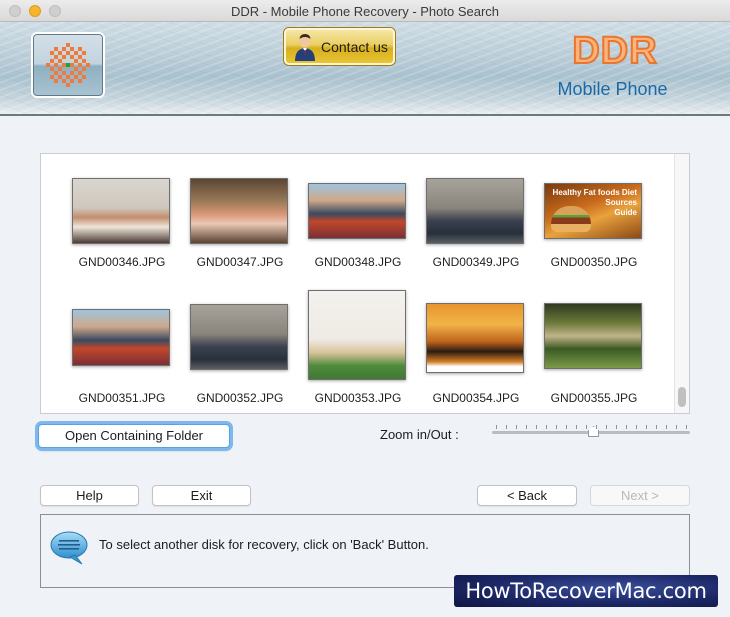  What do you see at coordinates (122, 262) in the screenshot?
I see `photo-filename-label: GND00346.JPG` at bounding box center [122, 262].